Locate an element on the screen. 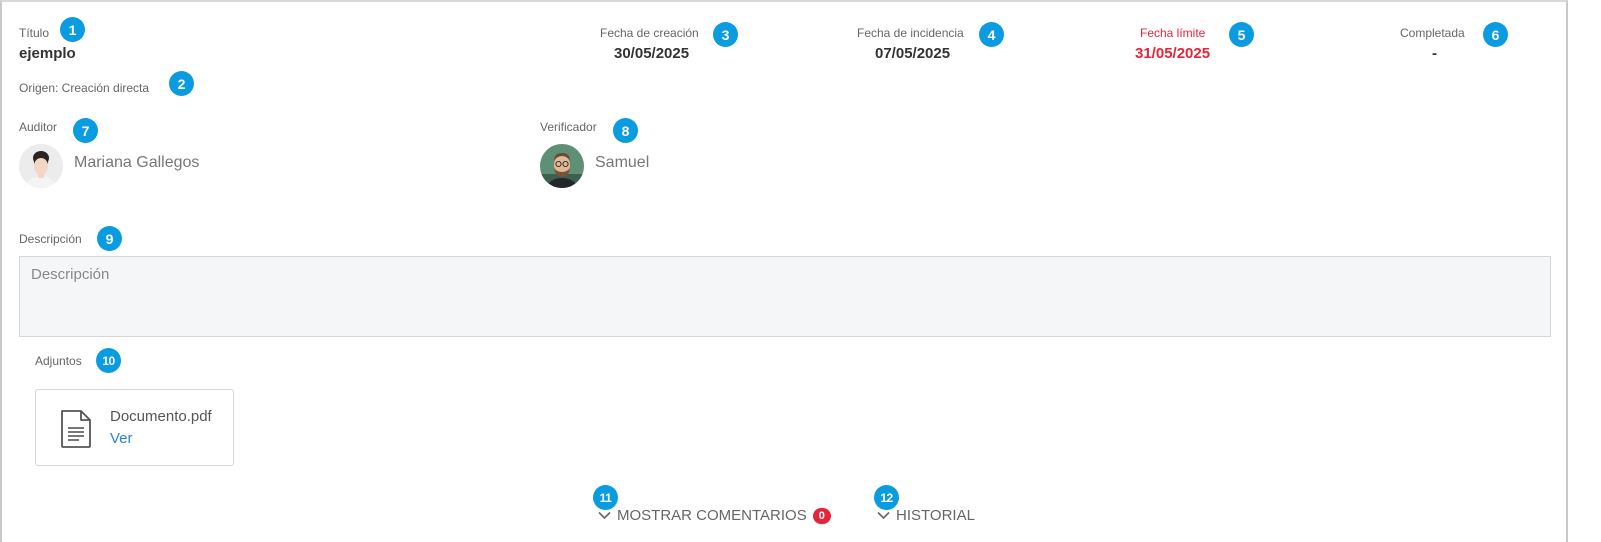  attachment-card: Documento.pdf Ver is located at coordinates (134, 427).